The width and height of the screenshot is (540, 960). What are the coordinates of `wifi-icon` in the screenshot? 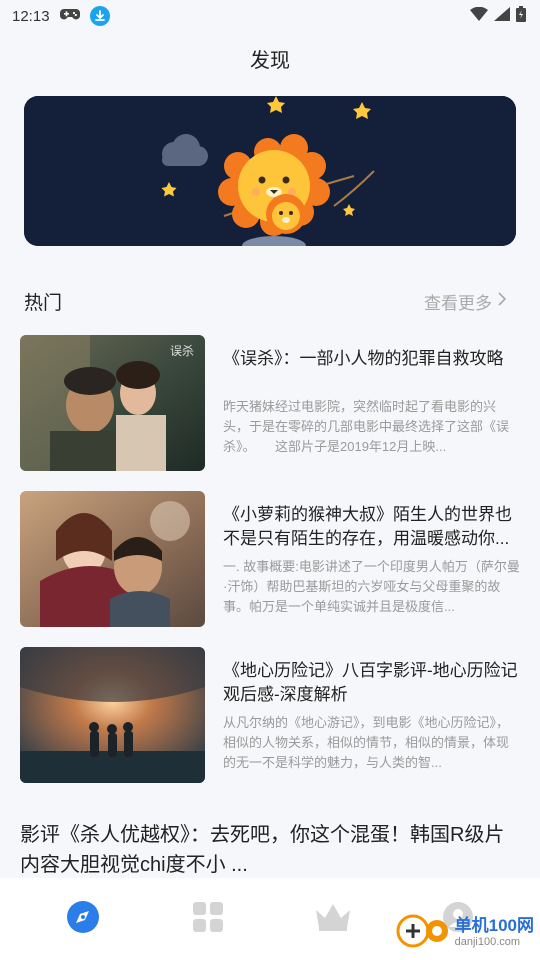 It's located at (479, 15).